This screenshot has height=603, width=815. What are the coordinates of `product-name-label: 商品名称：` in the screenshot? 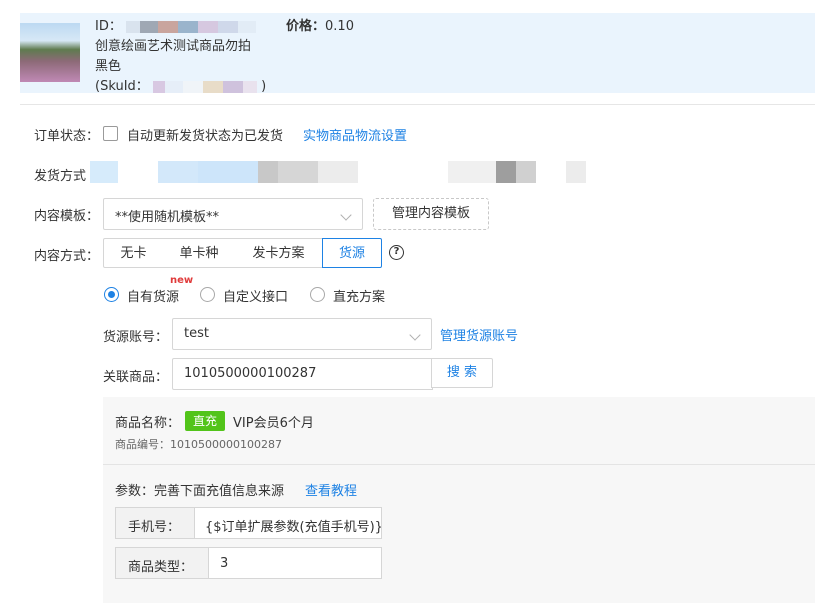 It's located at (148, 423).